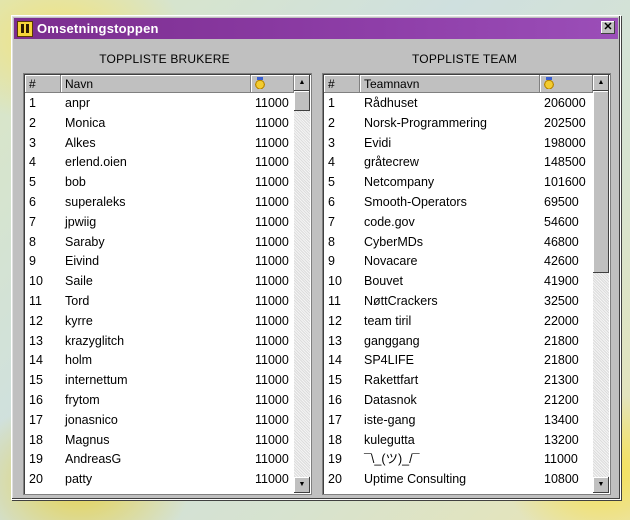 The width and height of the screenshot is (630, 520). Describe the element at coordinates (159, 262) in the screenshot. I see `list-item: 9 Eivind 11000` at that location.